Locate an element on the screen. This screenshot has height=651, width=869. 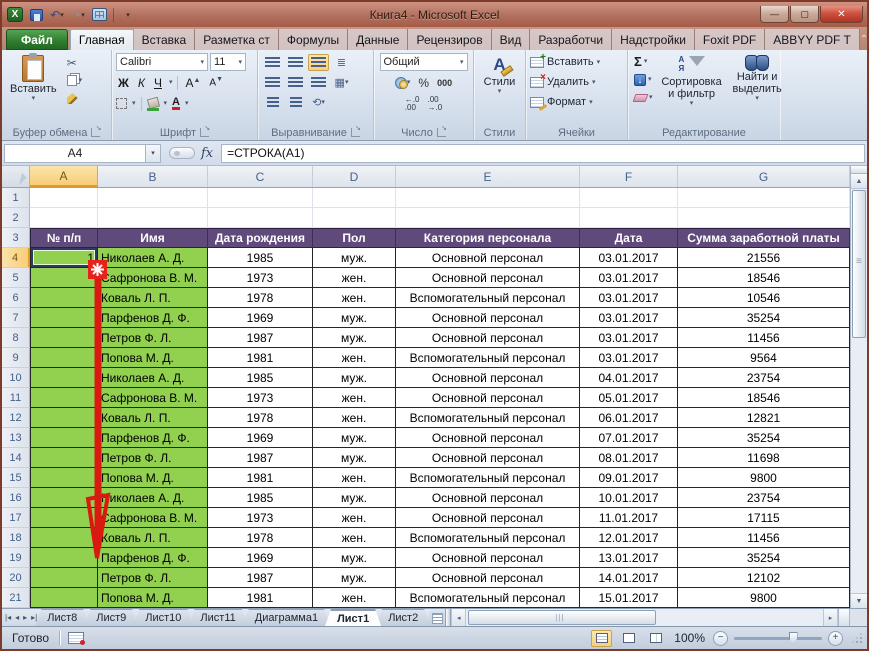
insert-cells-button: Вставить▾ is located at coordinates (565, 61).